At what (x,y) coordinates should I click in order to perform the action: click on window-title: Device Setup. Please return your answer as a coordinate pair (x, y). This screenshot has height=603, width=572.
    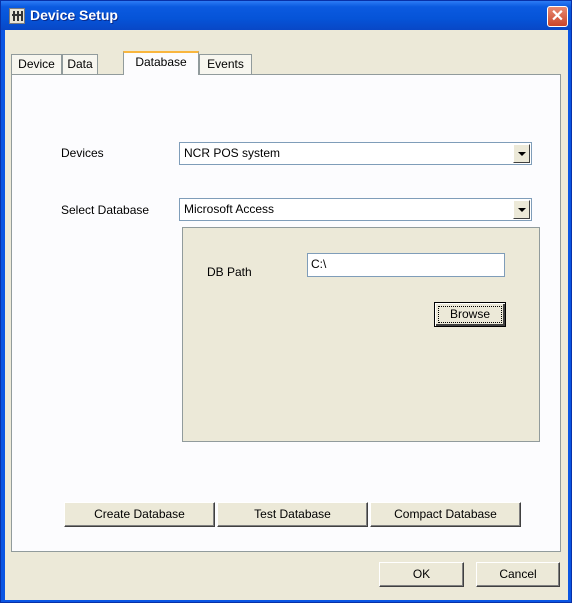
    Looking at the image, I should click on (74, 15).